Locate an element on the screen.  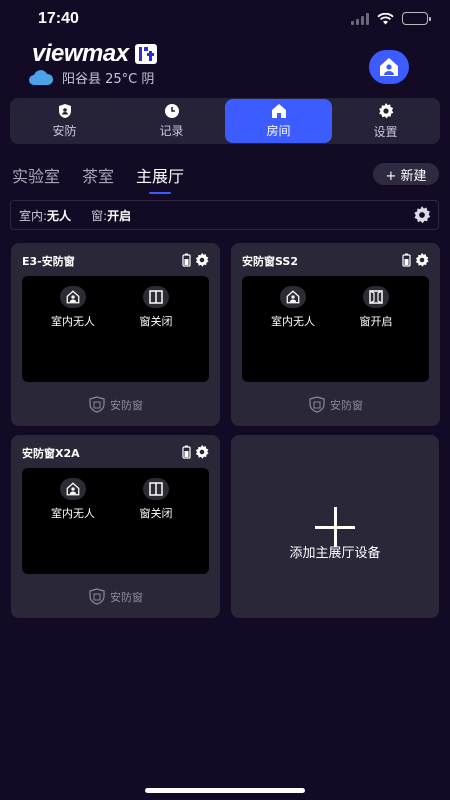
tab-settings: 设置 is located at coordinates (385, 121).